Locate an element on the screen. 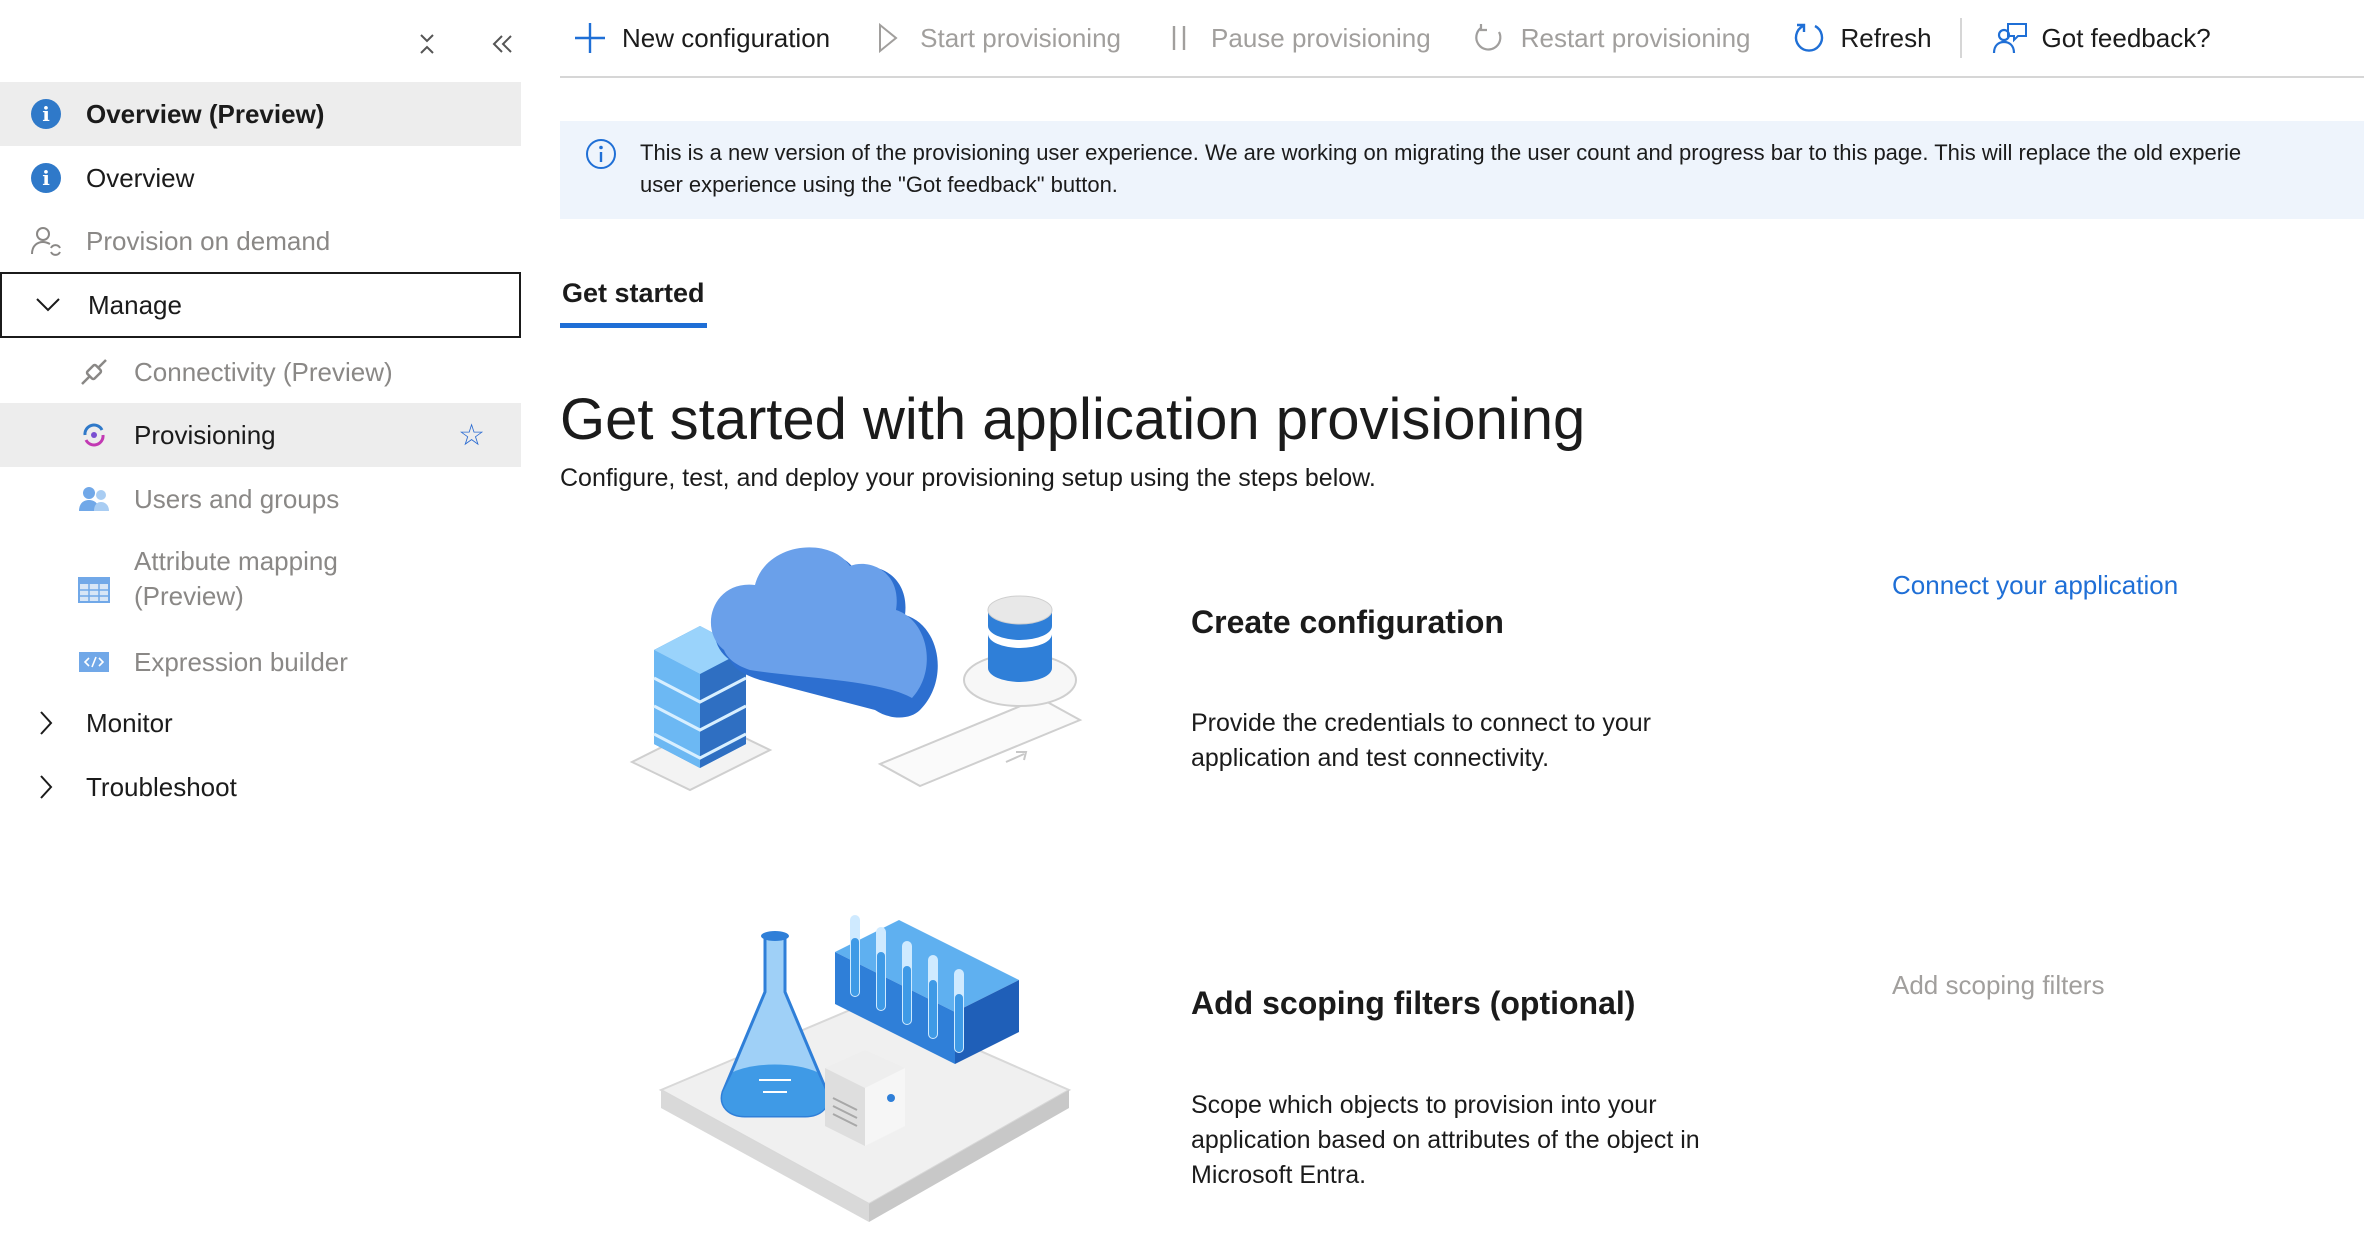 This screenshot has height=1236, width=2364. feedback-icon is located at coordinates (2010, 38).